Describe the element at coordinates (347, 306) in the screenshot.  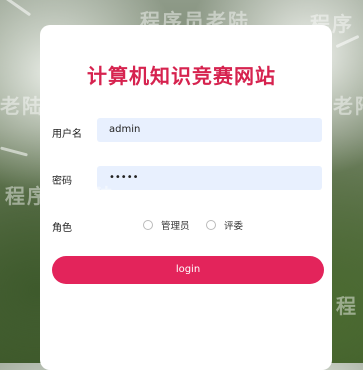
I see `watermark: 程` at that location.